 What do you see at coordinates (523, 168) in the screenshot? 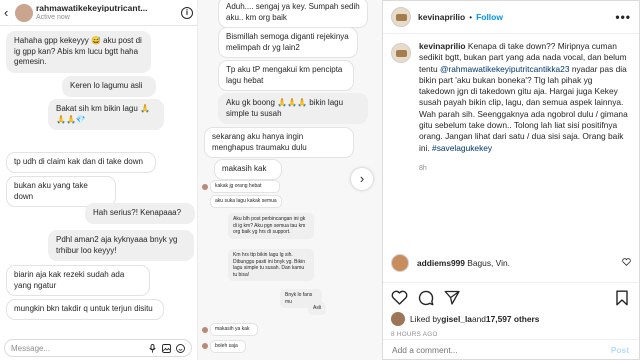
I see `caption-timestamp: 8h` at bounding box center [523, 168].